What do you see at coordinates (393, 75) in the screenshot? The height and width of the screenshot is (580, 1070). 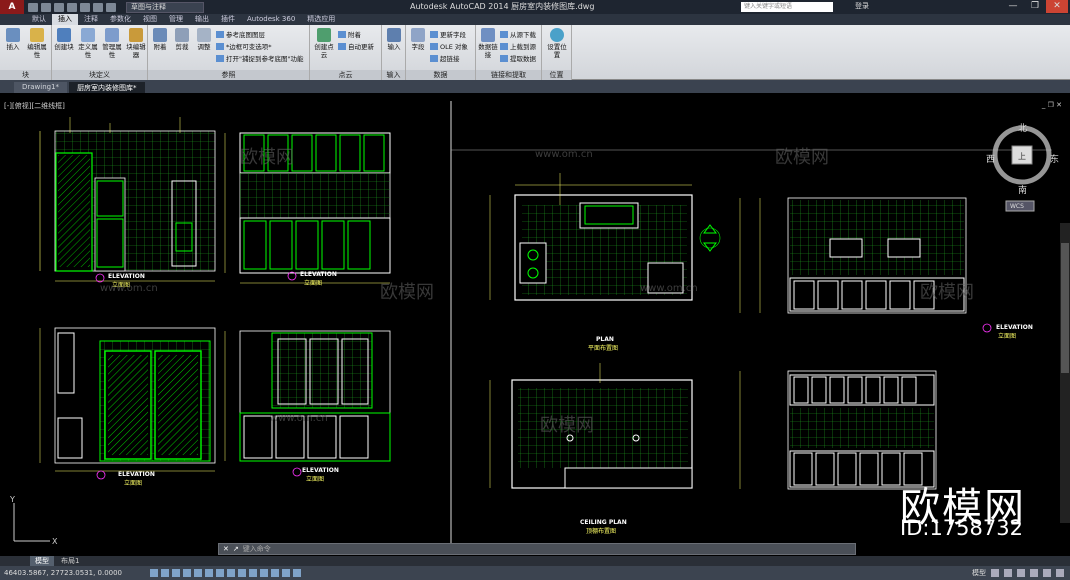 I see `panel-title: 输入` at bounding box center [393, 75].